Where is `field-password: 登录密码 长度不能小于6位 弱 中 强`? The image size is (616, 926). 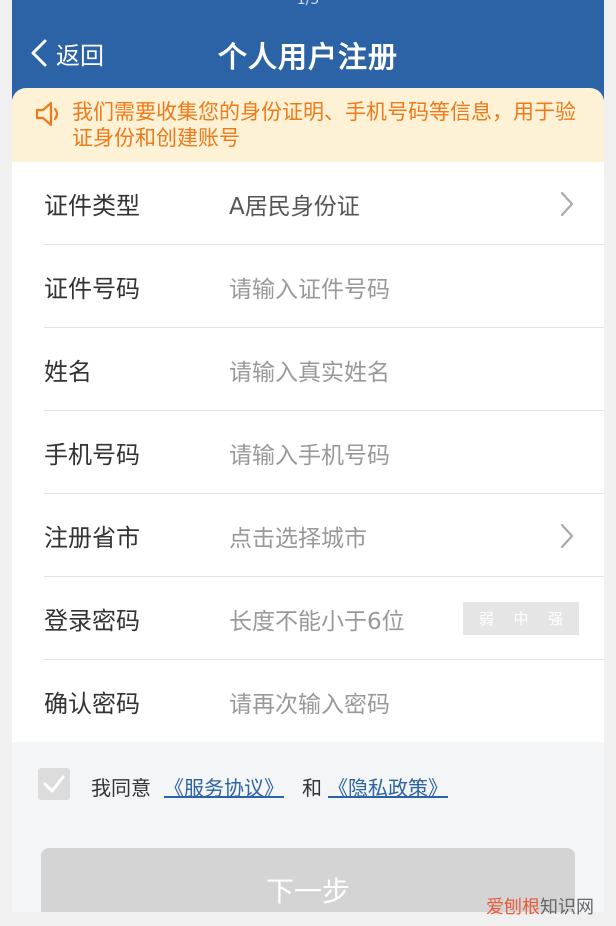 field-password: 登录密码 长度不能小于6位 弱 中 强 is located at coordinates (308, 618).